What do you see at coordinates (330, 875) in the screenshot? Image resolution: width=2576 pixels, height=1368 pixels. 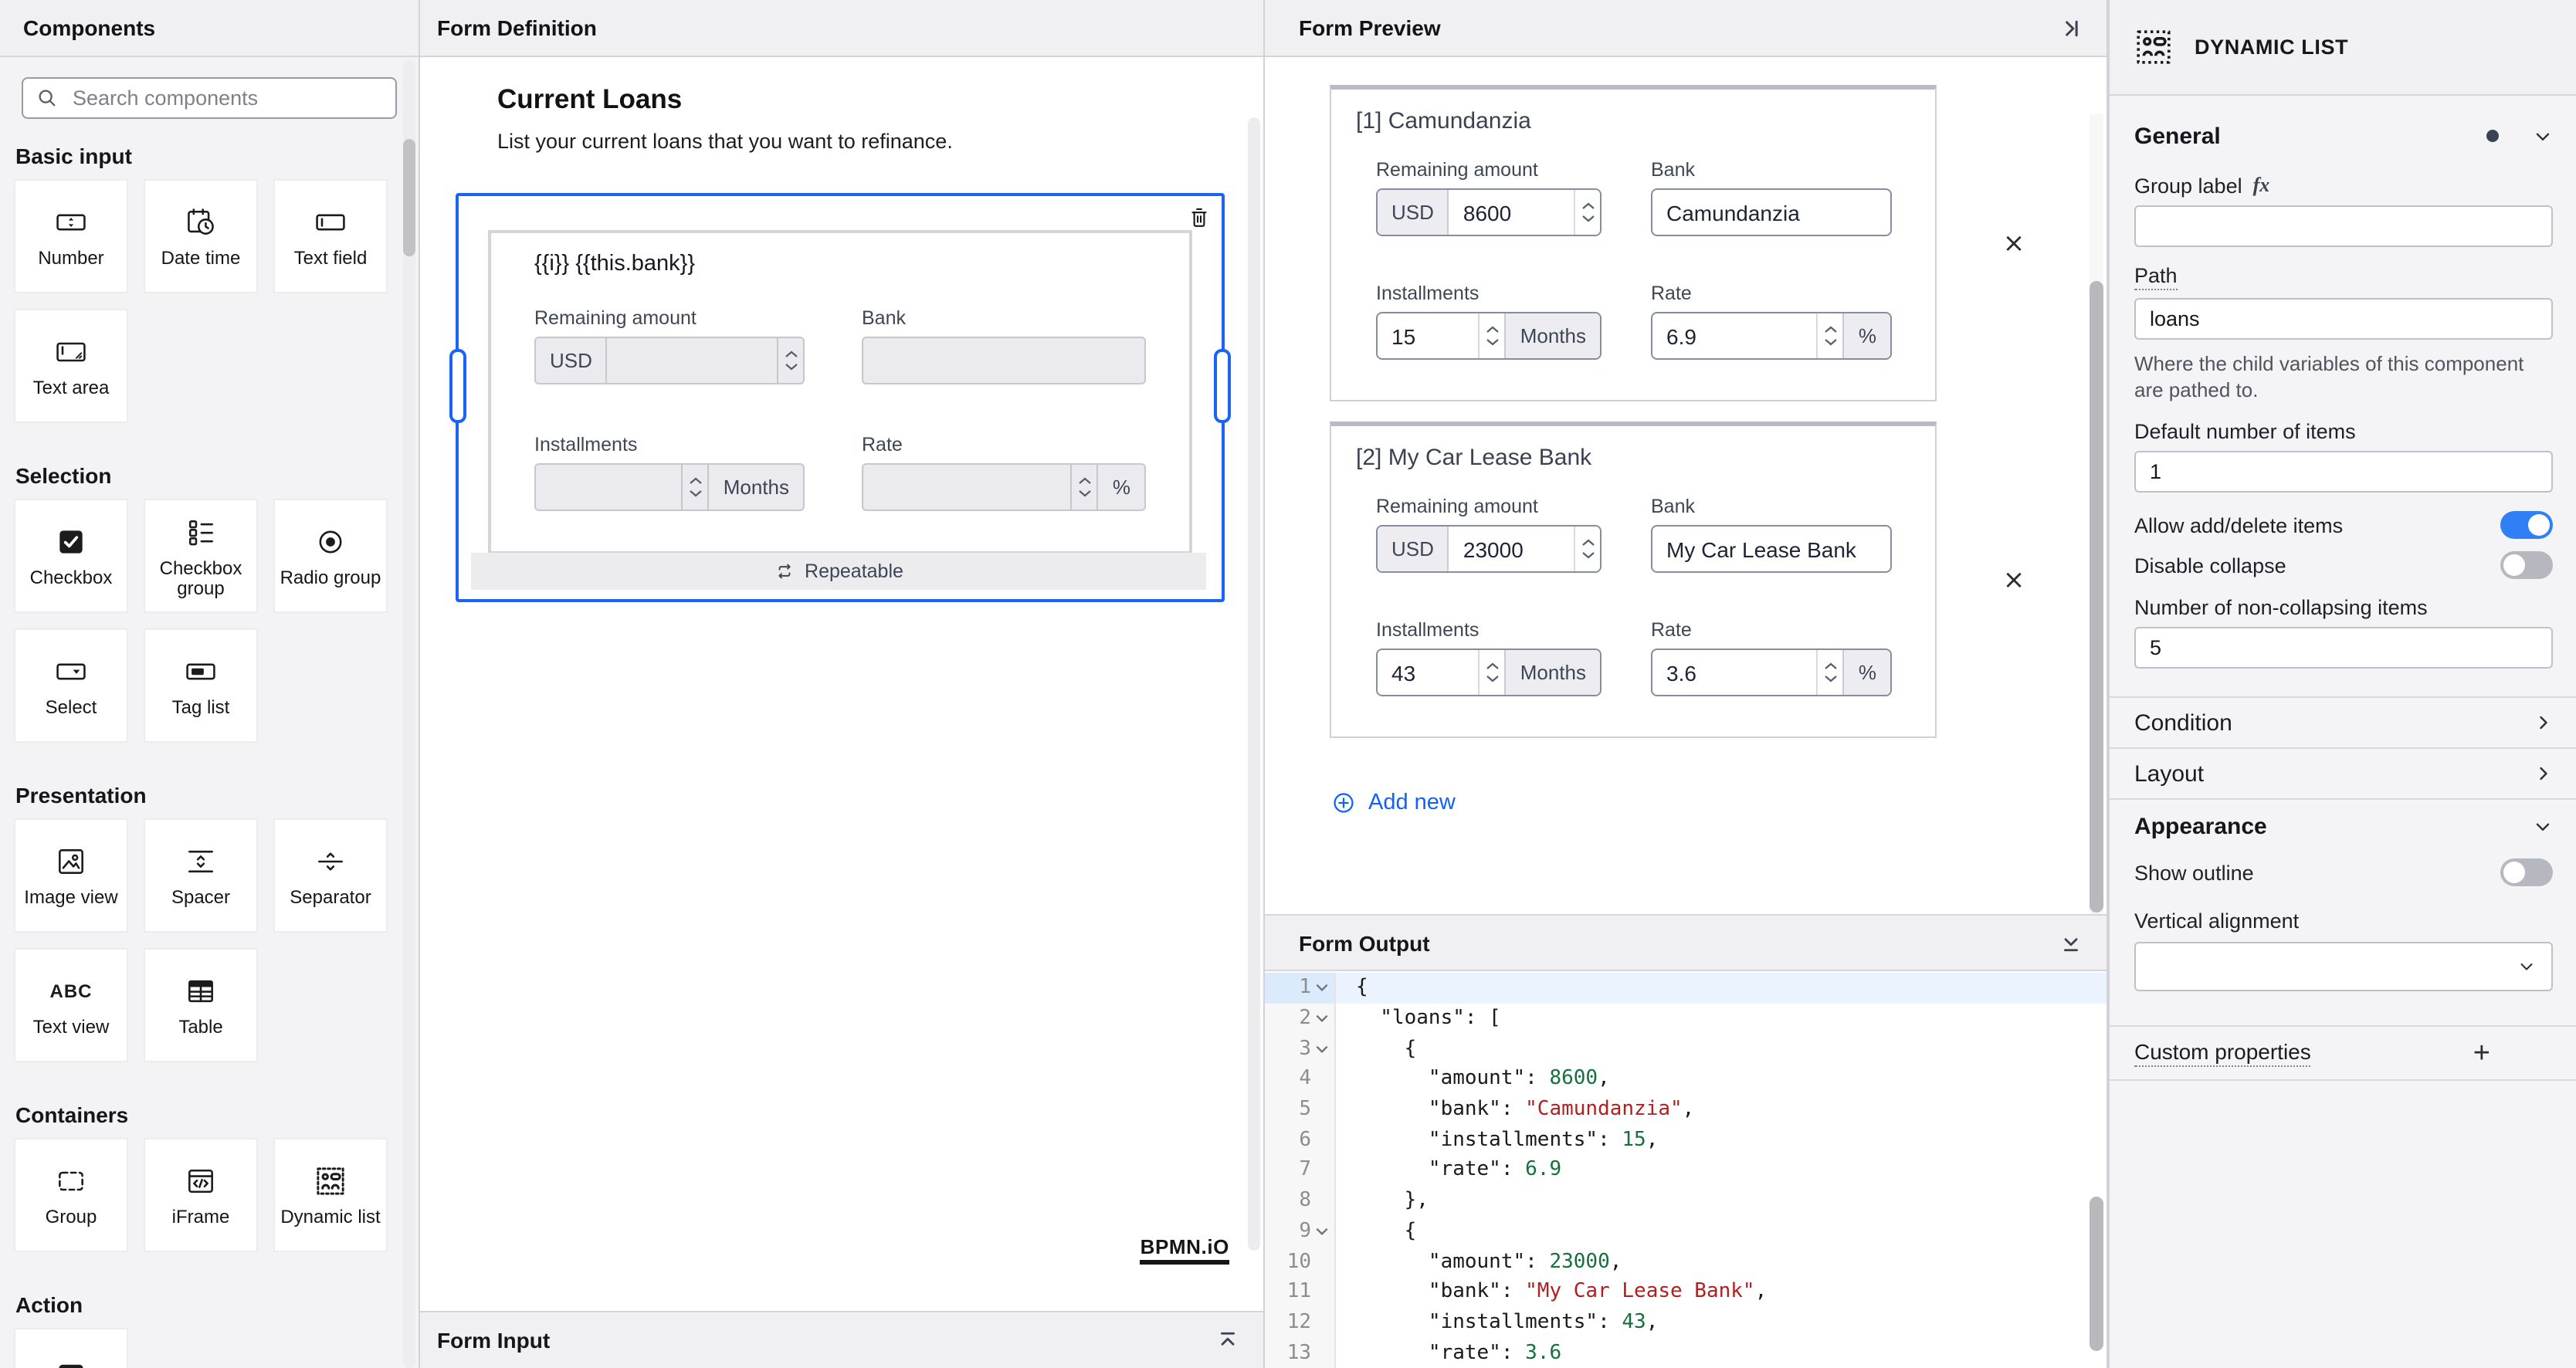 I see `palette-item-separator: Separator` at bounding box center [330, 875].